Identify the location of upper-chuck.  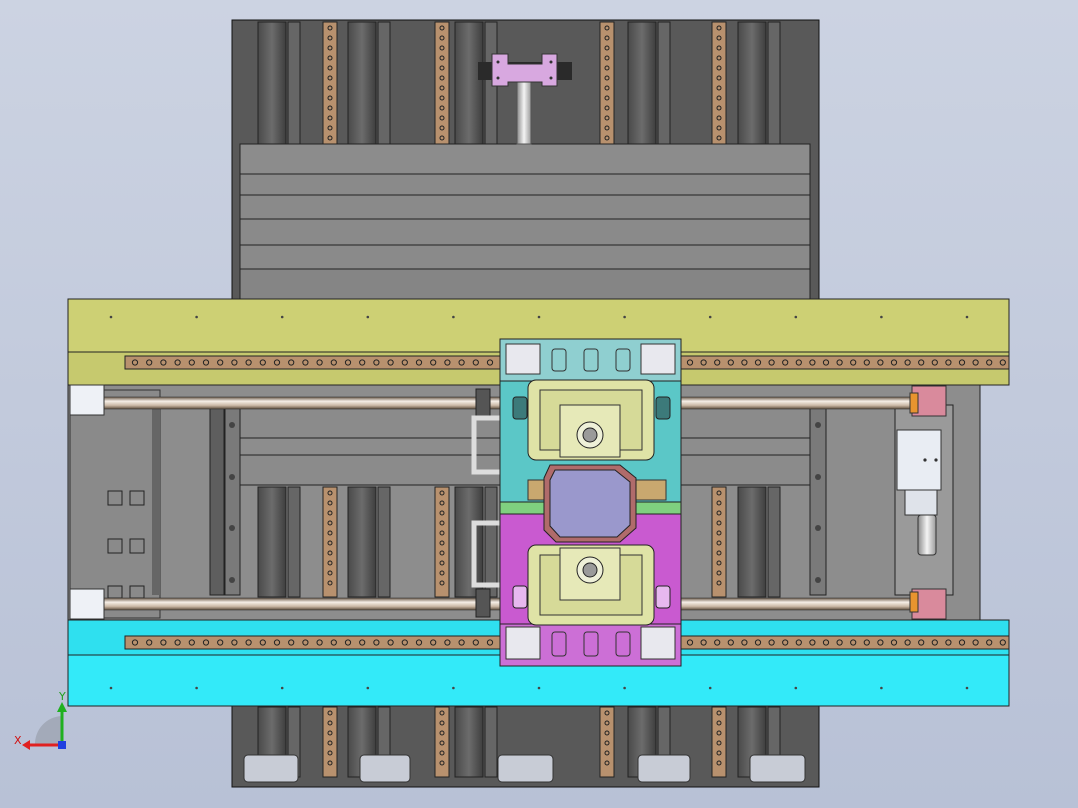
(591, 420).